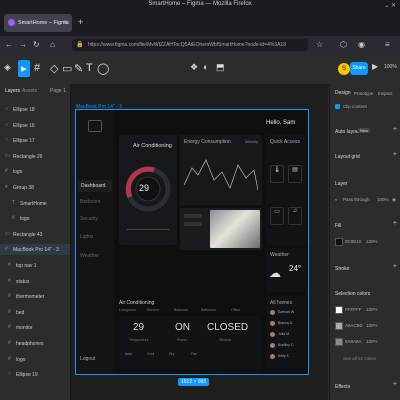 The width and height of the screenshot is (400, 400). Describe the element at coordinates (383, 199) in the screenshot. I see `layer-opacity: 100%` at that location.